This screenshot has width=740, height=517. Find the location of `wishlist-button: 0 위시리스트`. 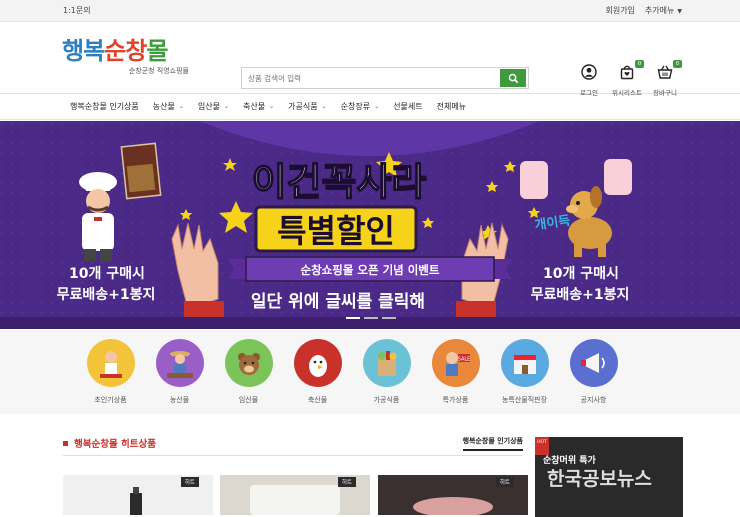

wishlist-button: 0 위시리스트 is located at coordinates (627, 78).